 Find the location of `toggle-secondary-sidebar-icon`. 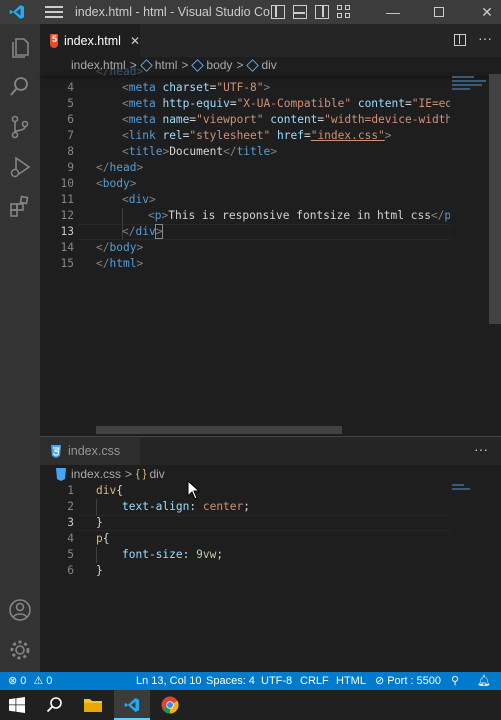

toggle-secondary-sidebar-icon is located at coordinates (322, 12).